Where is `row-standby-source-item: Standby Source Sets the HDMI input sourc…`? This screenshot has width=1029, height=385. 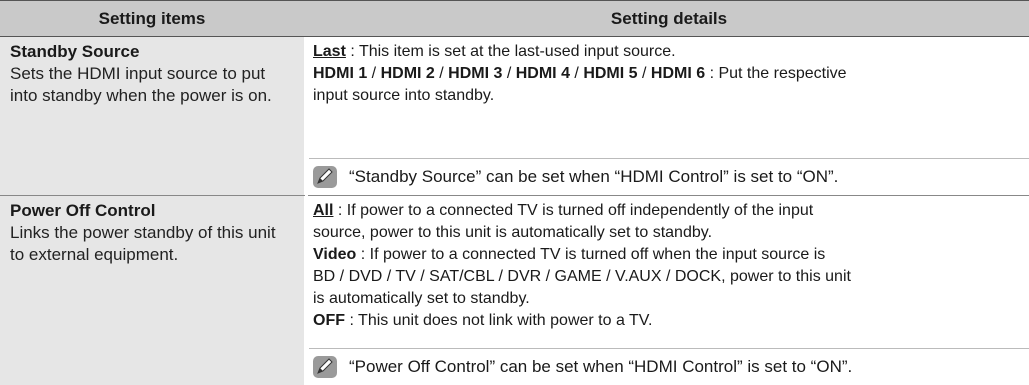 row-standby-source-item: Standby Source Sets the HDMI input sourc… is located at coordinates (152, 116).